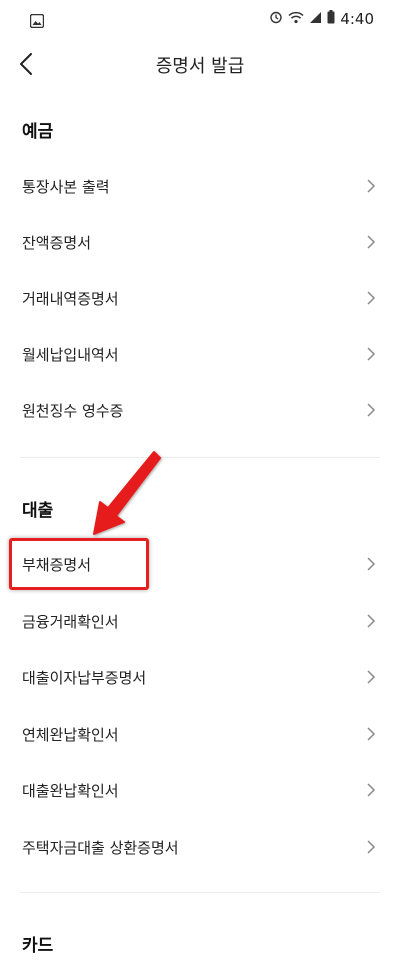  I want to click on item-label: 대출이자납부증명서, so click(84, 677).